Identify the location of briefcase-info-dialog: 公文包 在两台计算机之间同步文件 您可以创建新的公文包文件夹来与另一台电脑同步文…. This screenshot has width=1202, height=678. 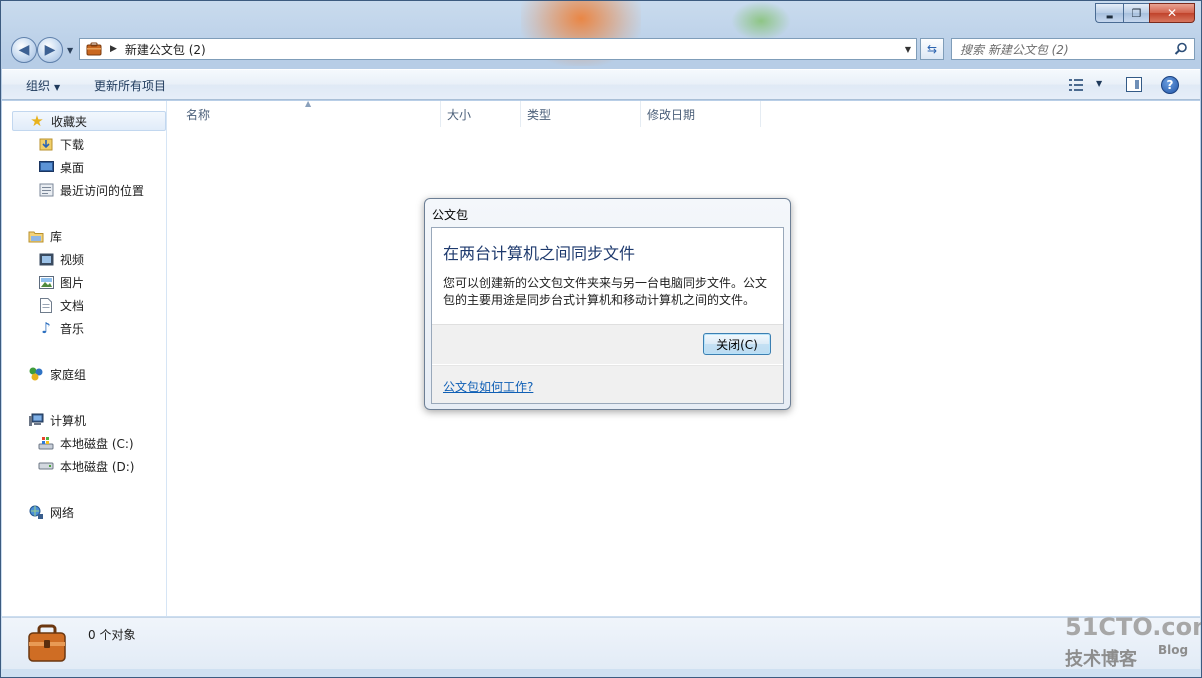
(607, 304).